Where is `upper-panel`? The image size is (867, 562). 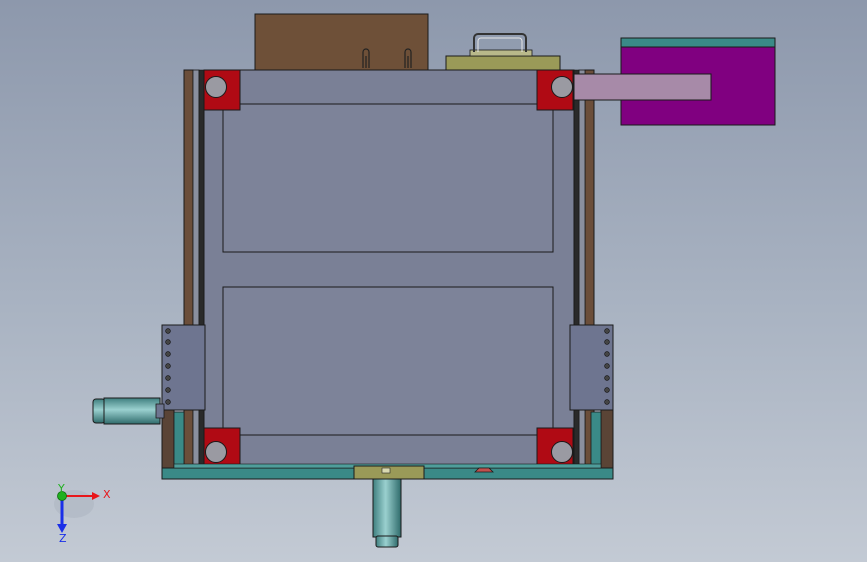 upper-panel is located at coordinates (388, 178).